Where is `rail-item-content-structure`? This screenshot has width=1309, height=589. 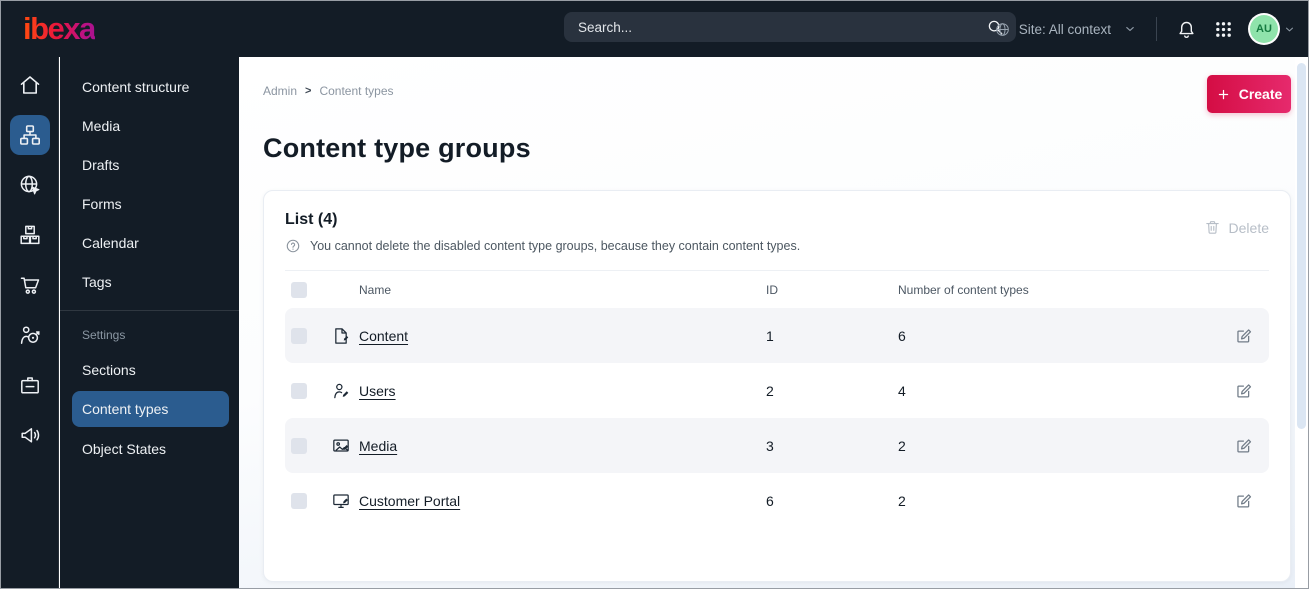
rail-item-content-structure is located at coordinates (29, 135).